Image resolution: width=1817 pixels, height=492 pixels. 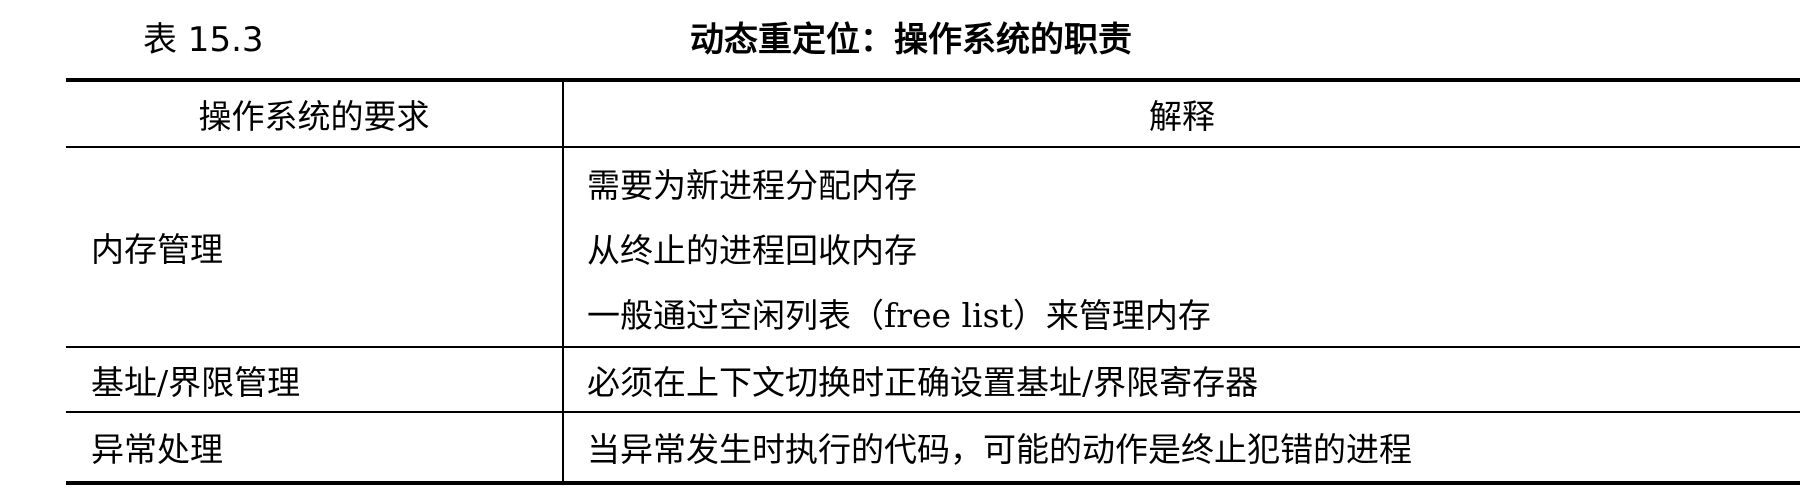 I want to click on header-rule, so click(x=933, y=147).